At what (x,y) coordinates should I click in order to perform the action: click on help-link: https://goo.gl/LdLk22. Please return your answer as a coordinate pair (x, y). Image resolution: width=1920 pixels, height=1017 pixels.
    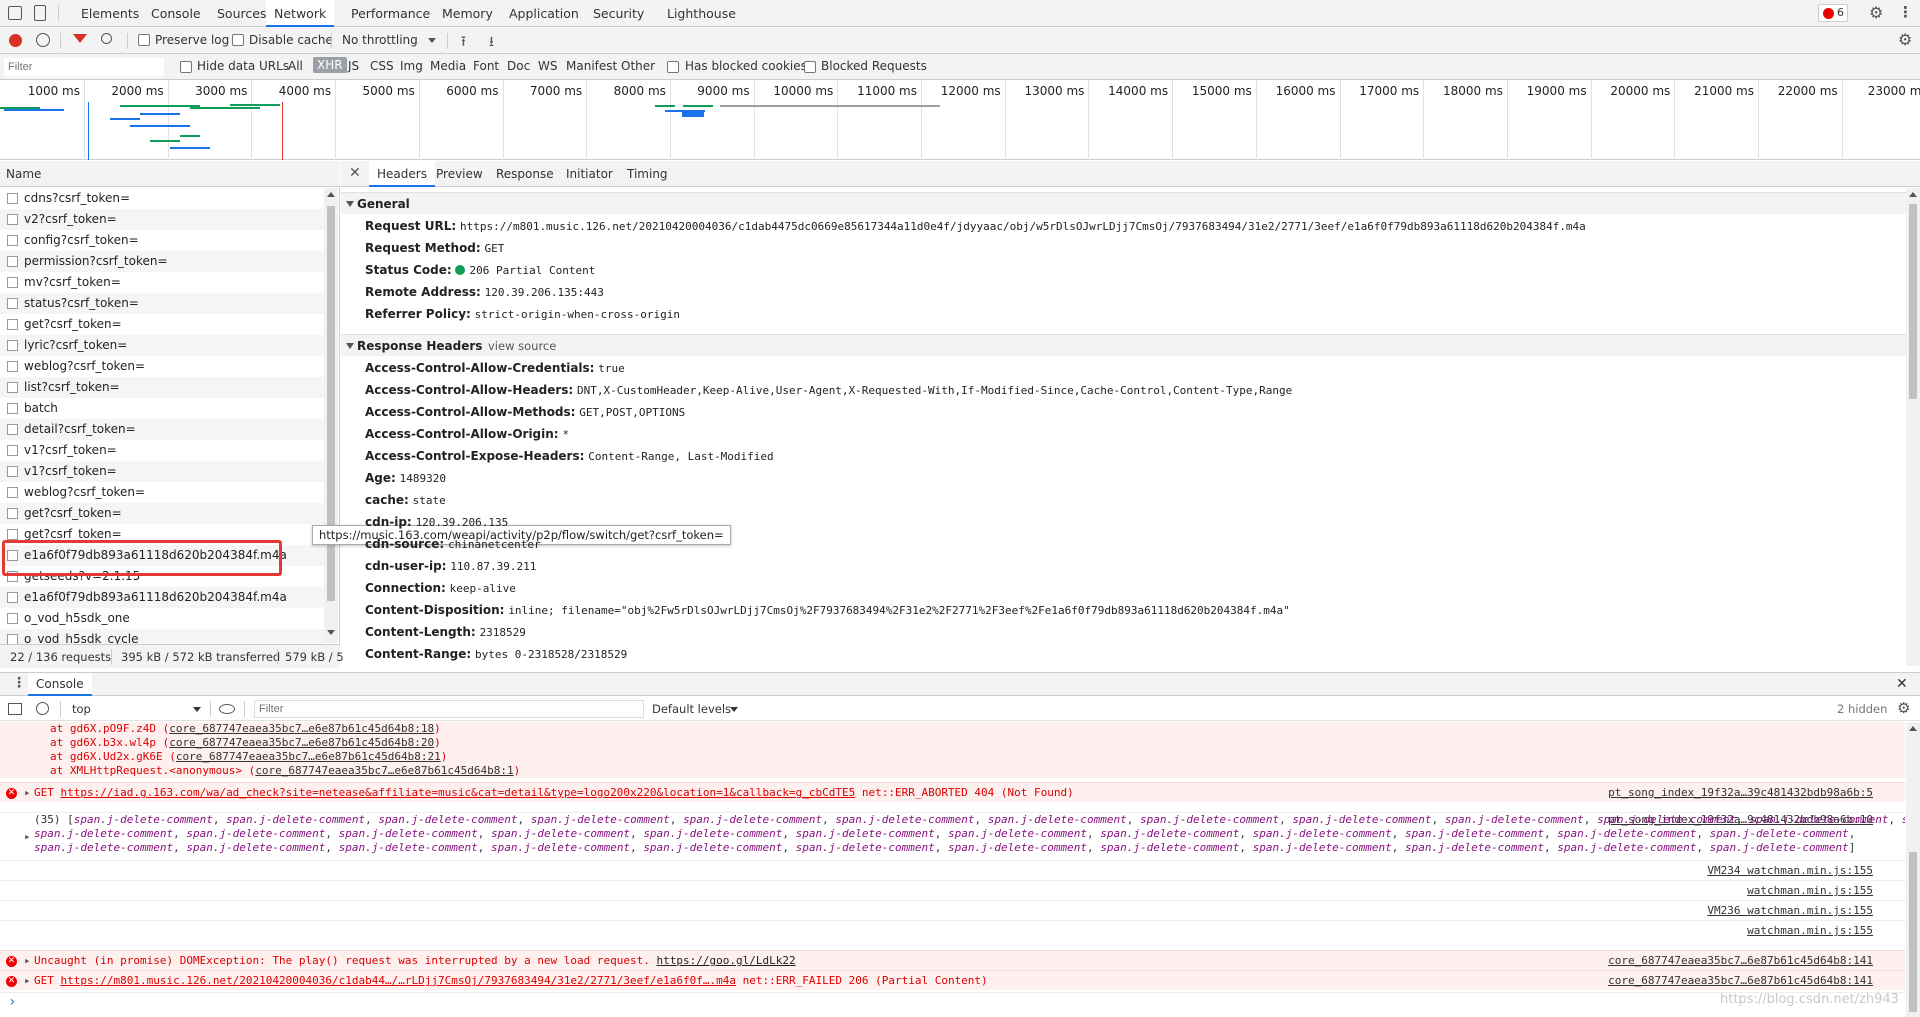
    Looking at the image, I should click on (726, 960).